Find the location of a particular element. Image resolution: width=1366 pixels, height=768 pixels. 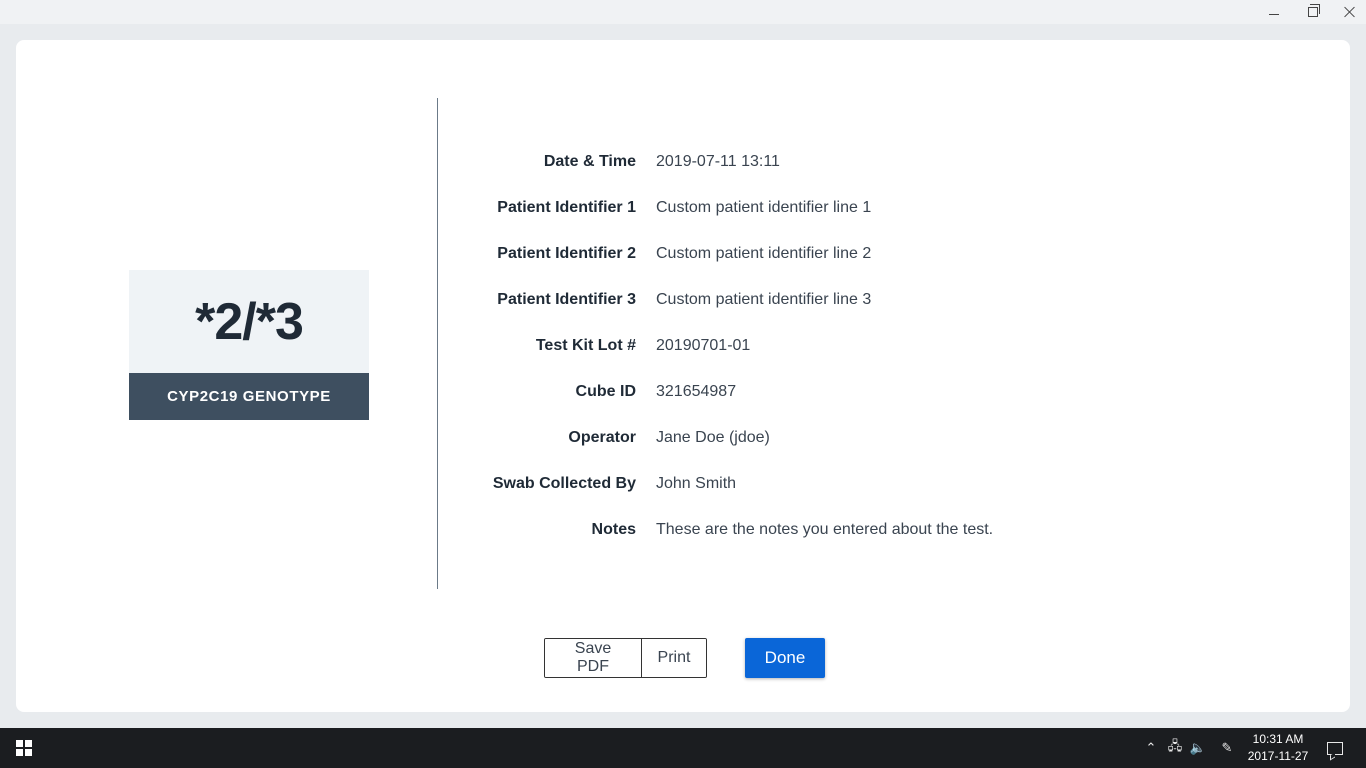

clock-time: 10:31 AM is located at coordinates (1278, 739).